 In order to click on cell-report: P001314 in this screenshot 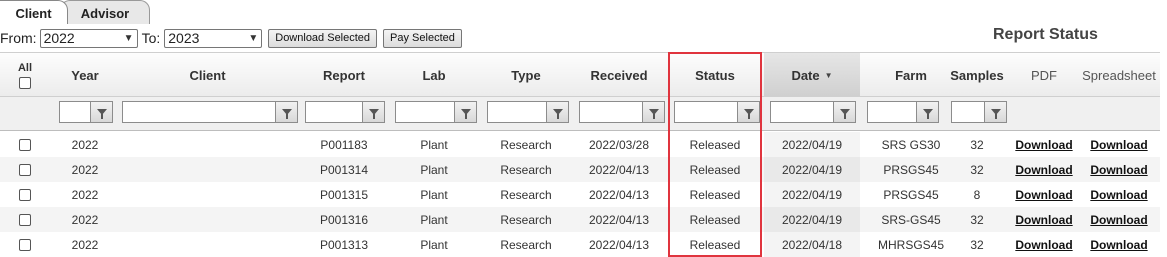, I will do `click(344, 169)`.